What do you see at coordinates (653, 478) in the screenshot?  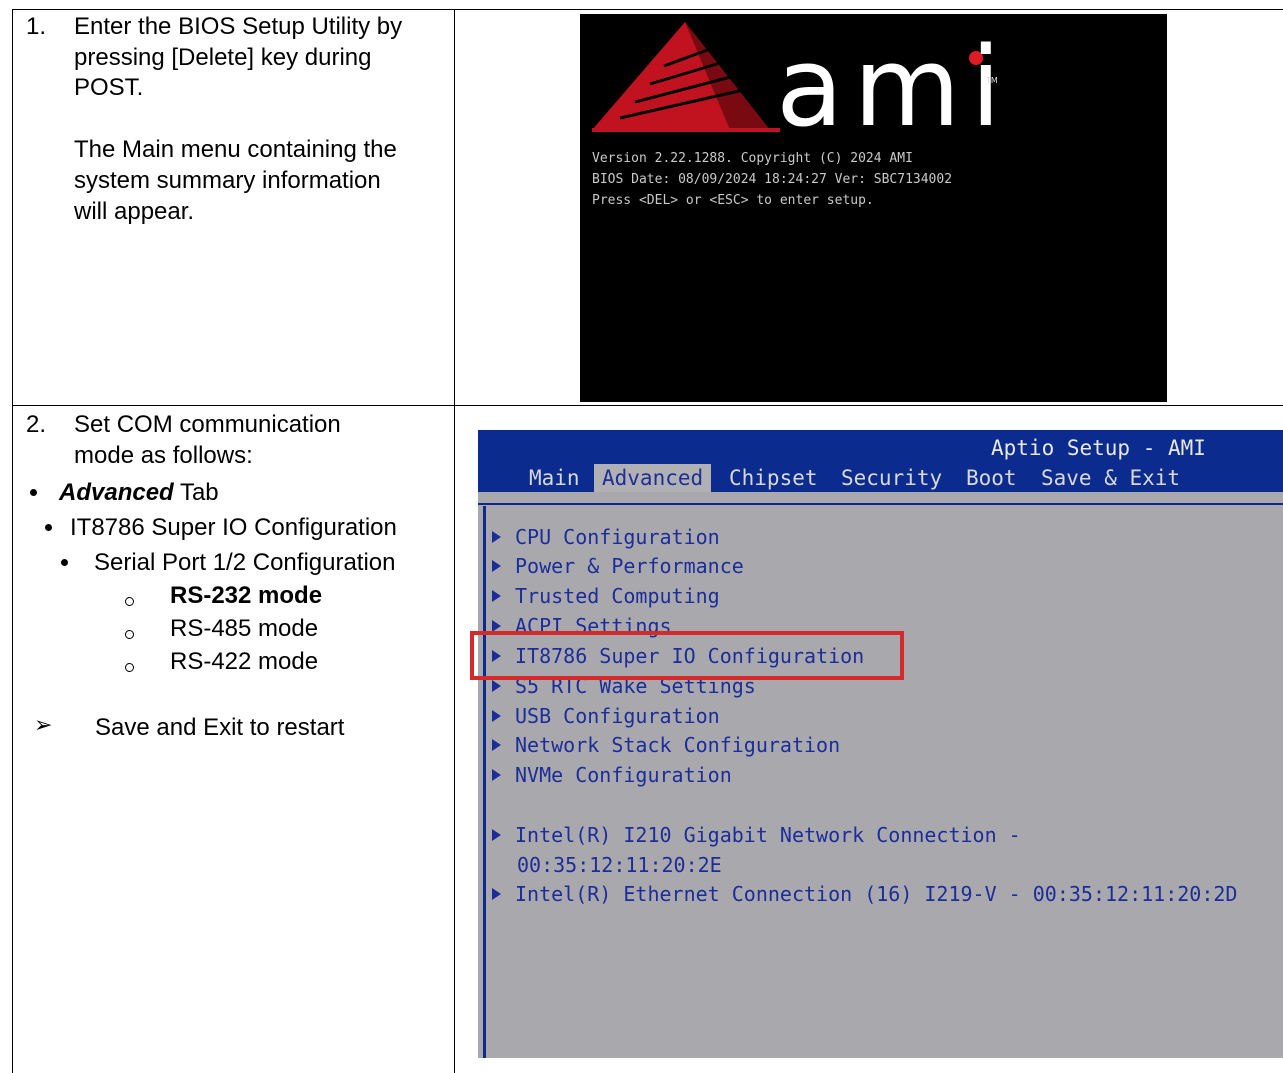 I see `tab-advanced: Advanced` at bounding box center [653, 478].